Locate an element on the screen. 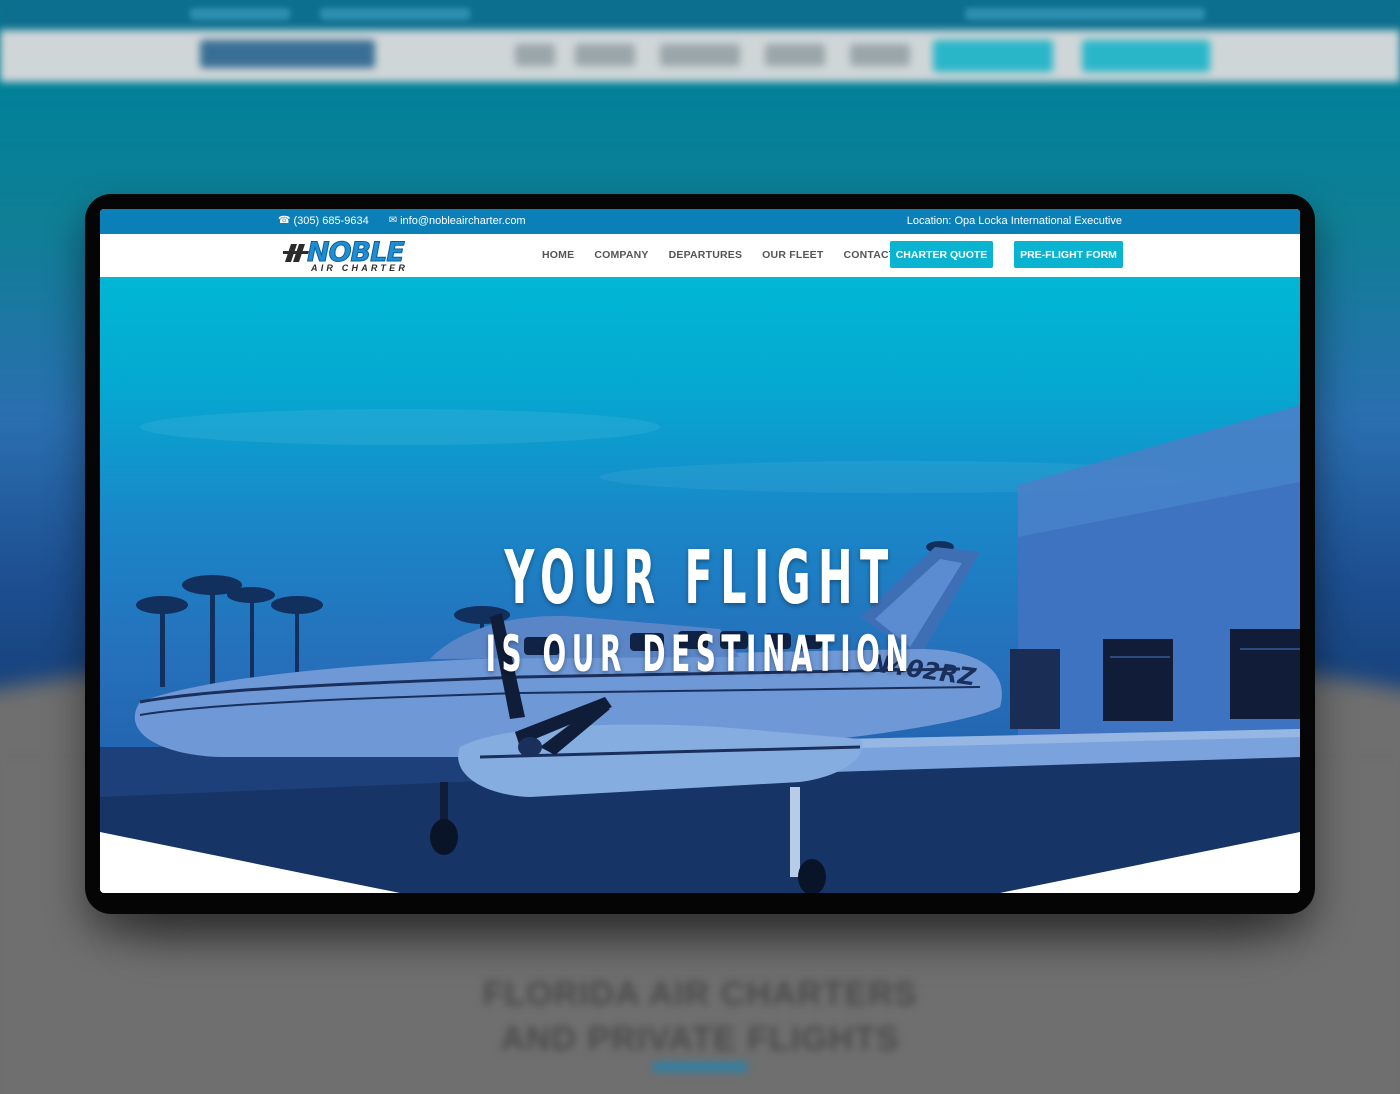 This screenshot has width=1400, height=1094. nav-departures: DEPARTURES is located at coordinates (706, 255).